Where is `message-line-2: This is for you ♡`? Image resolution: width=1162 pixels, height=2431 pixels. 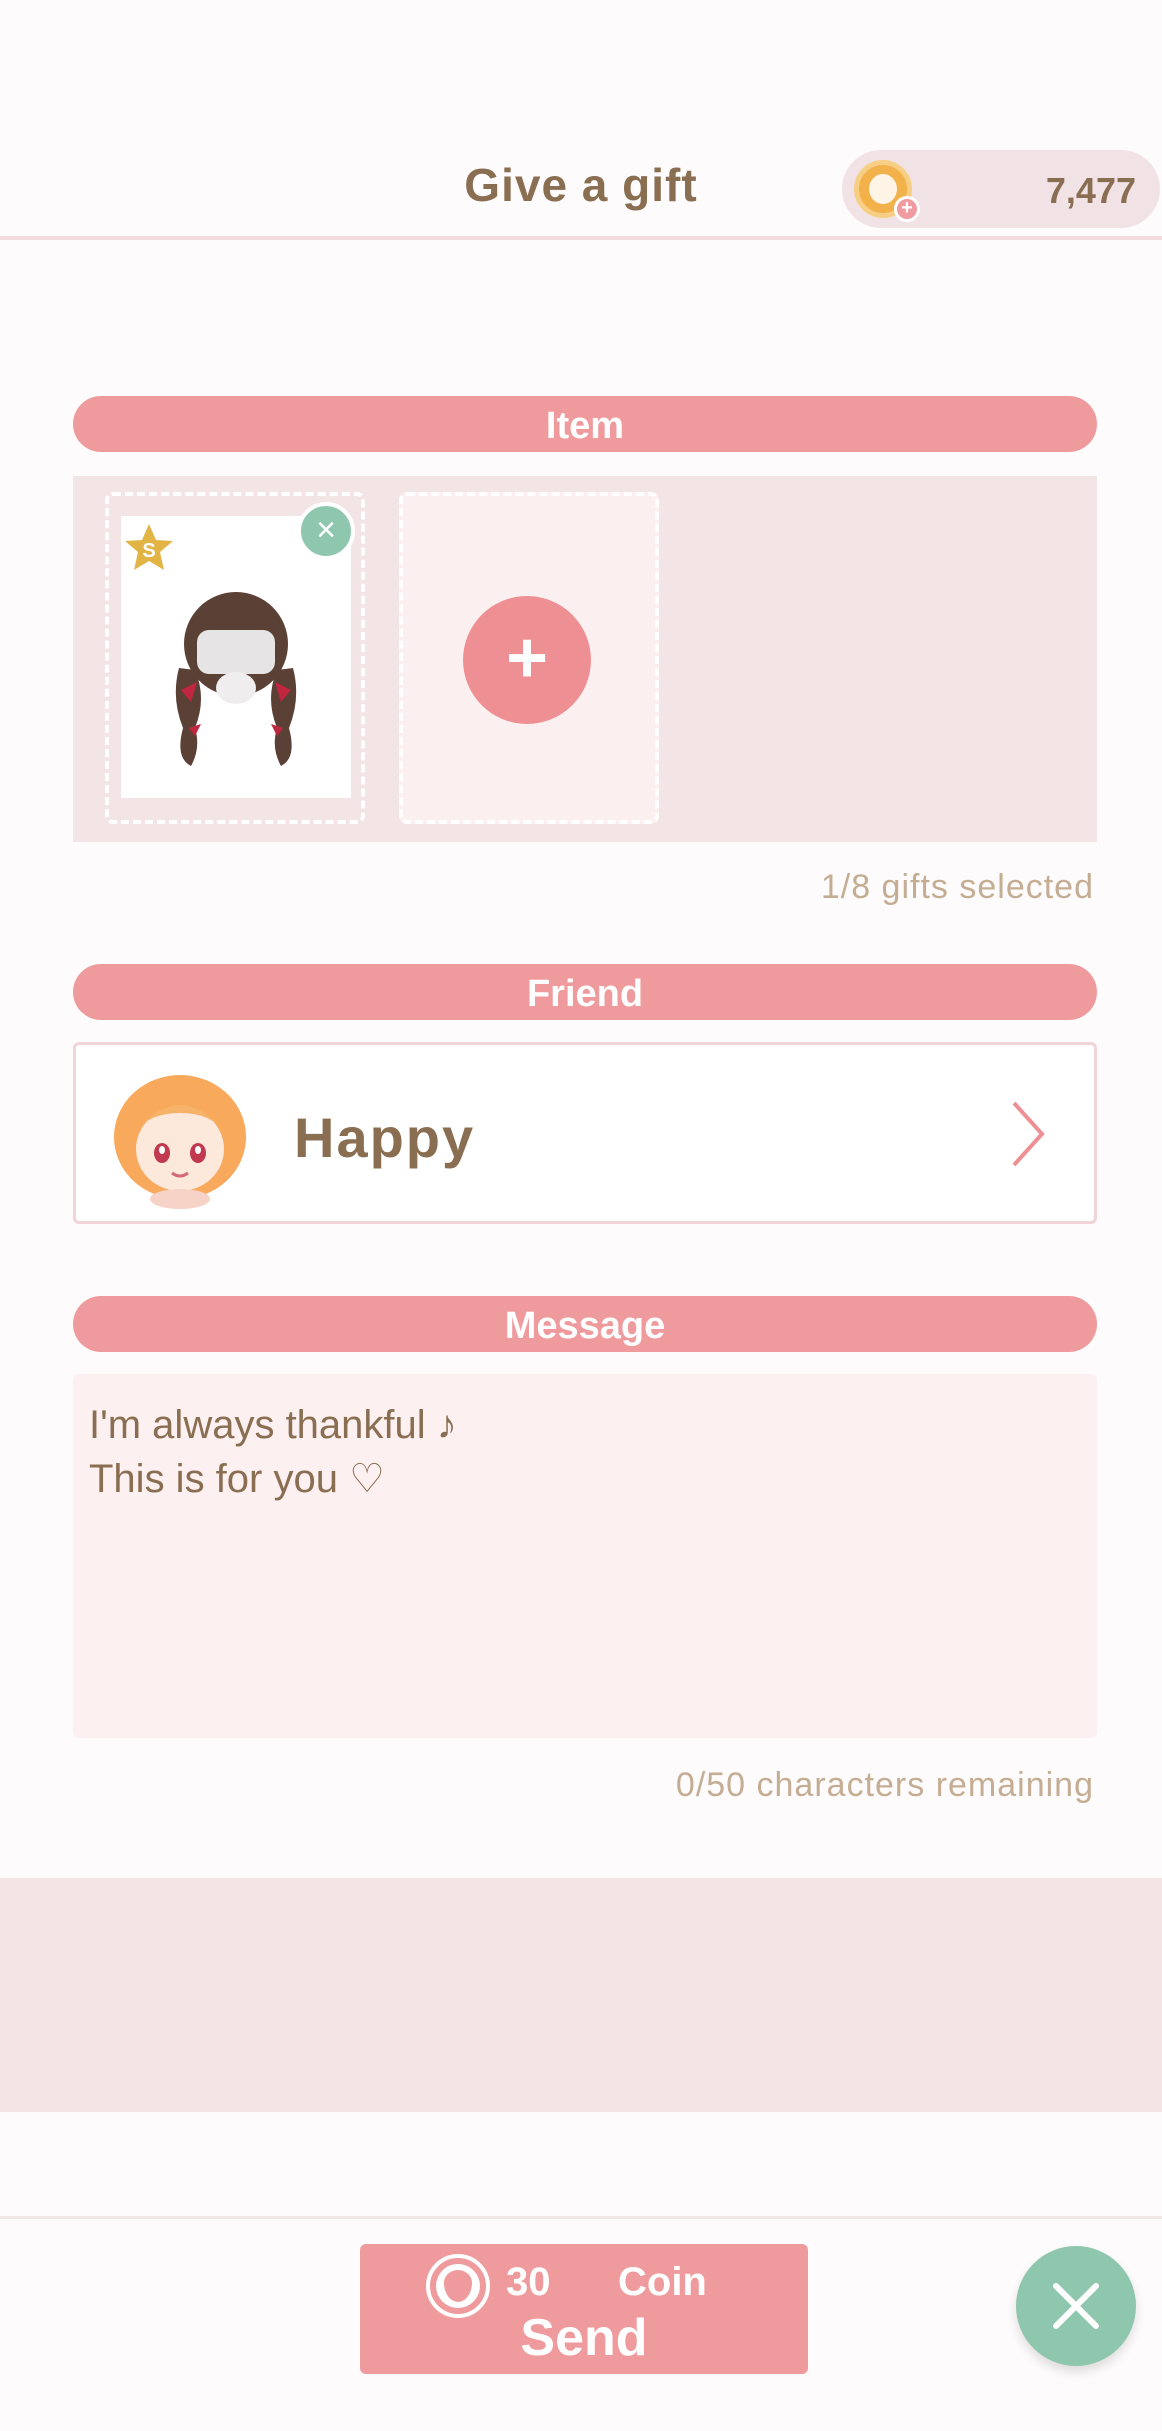 message-line-2: This is for you ♡ is located at coordinates (237, 1479).